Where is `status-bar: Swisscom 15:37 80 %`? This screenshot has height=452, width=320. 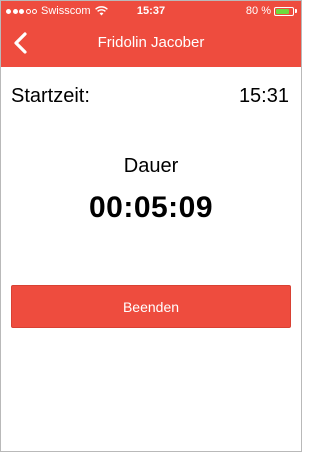 status-bar: Swisscom 15:37 80 % is located at coordinates (151, 11).